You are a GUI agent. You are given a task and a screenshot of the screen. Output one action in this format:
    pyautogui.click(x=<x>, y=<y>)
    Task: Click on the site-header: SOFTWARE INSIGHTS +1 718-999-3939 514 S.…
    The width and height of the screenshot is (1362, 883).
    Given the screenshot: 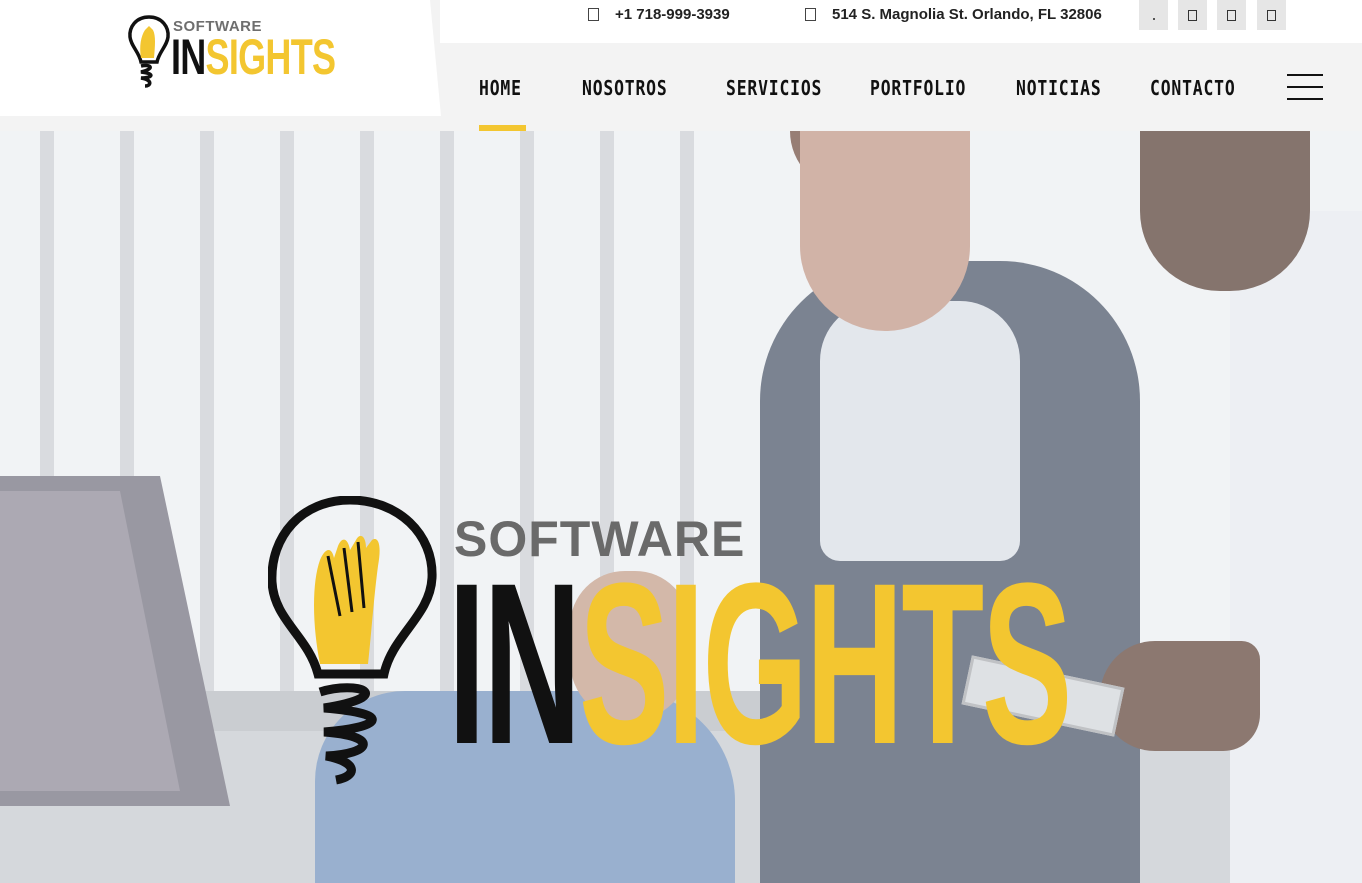 What is the action you would take?
    pyautogui.click(x=681, y=65)
    